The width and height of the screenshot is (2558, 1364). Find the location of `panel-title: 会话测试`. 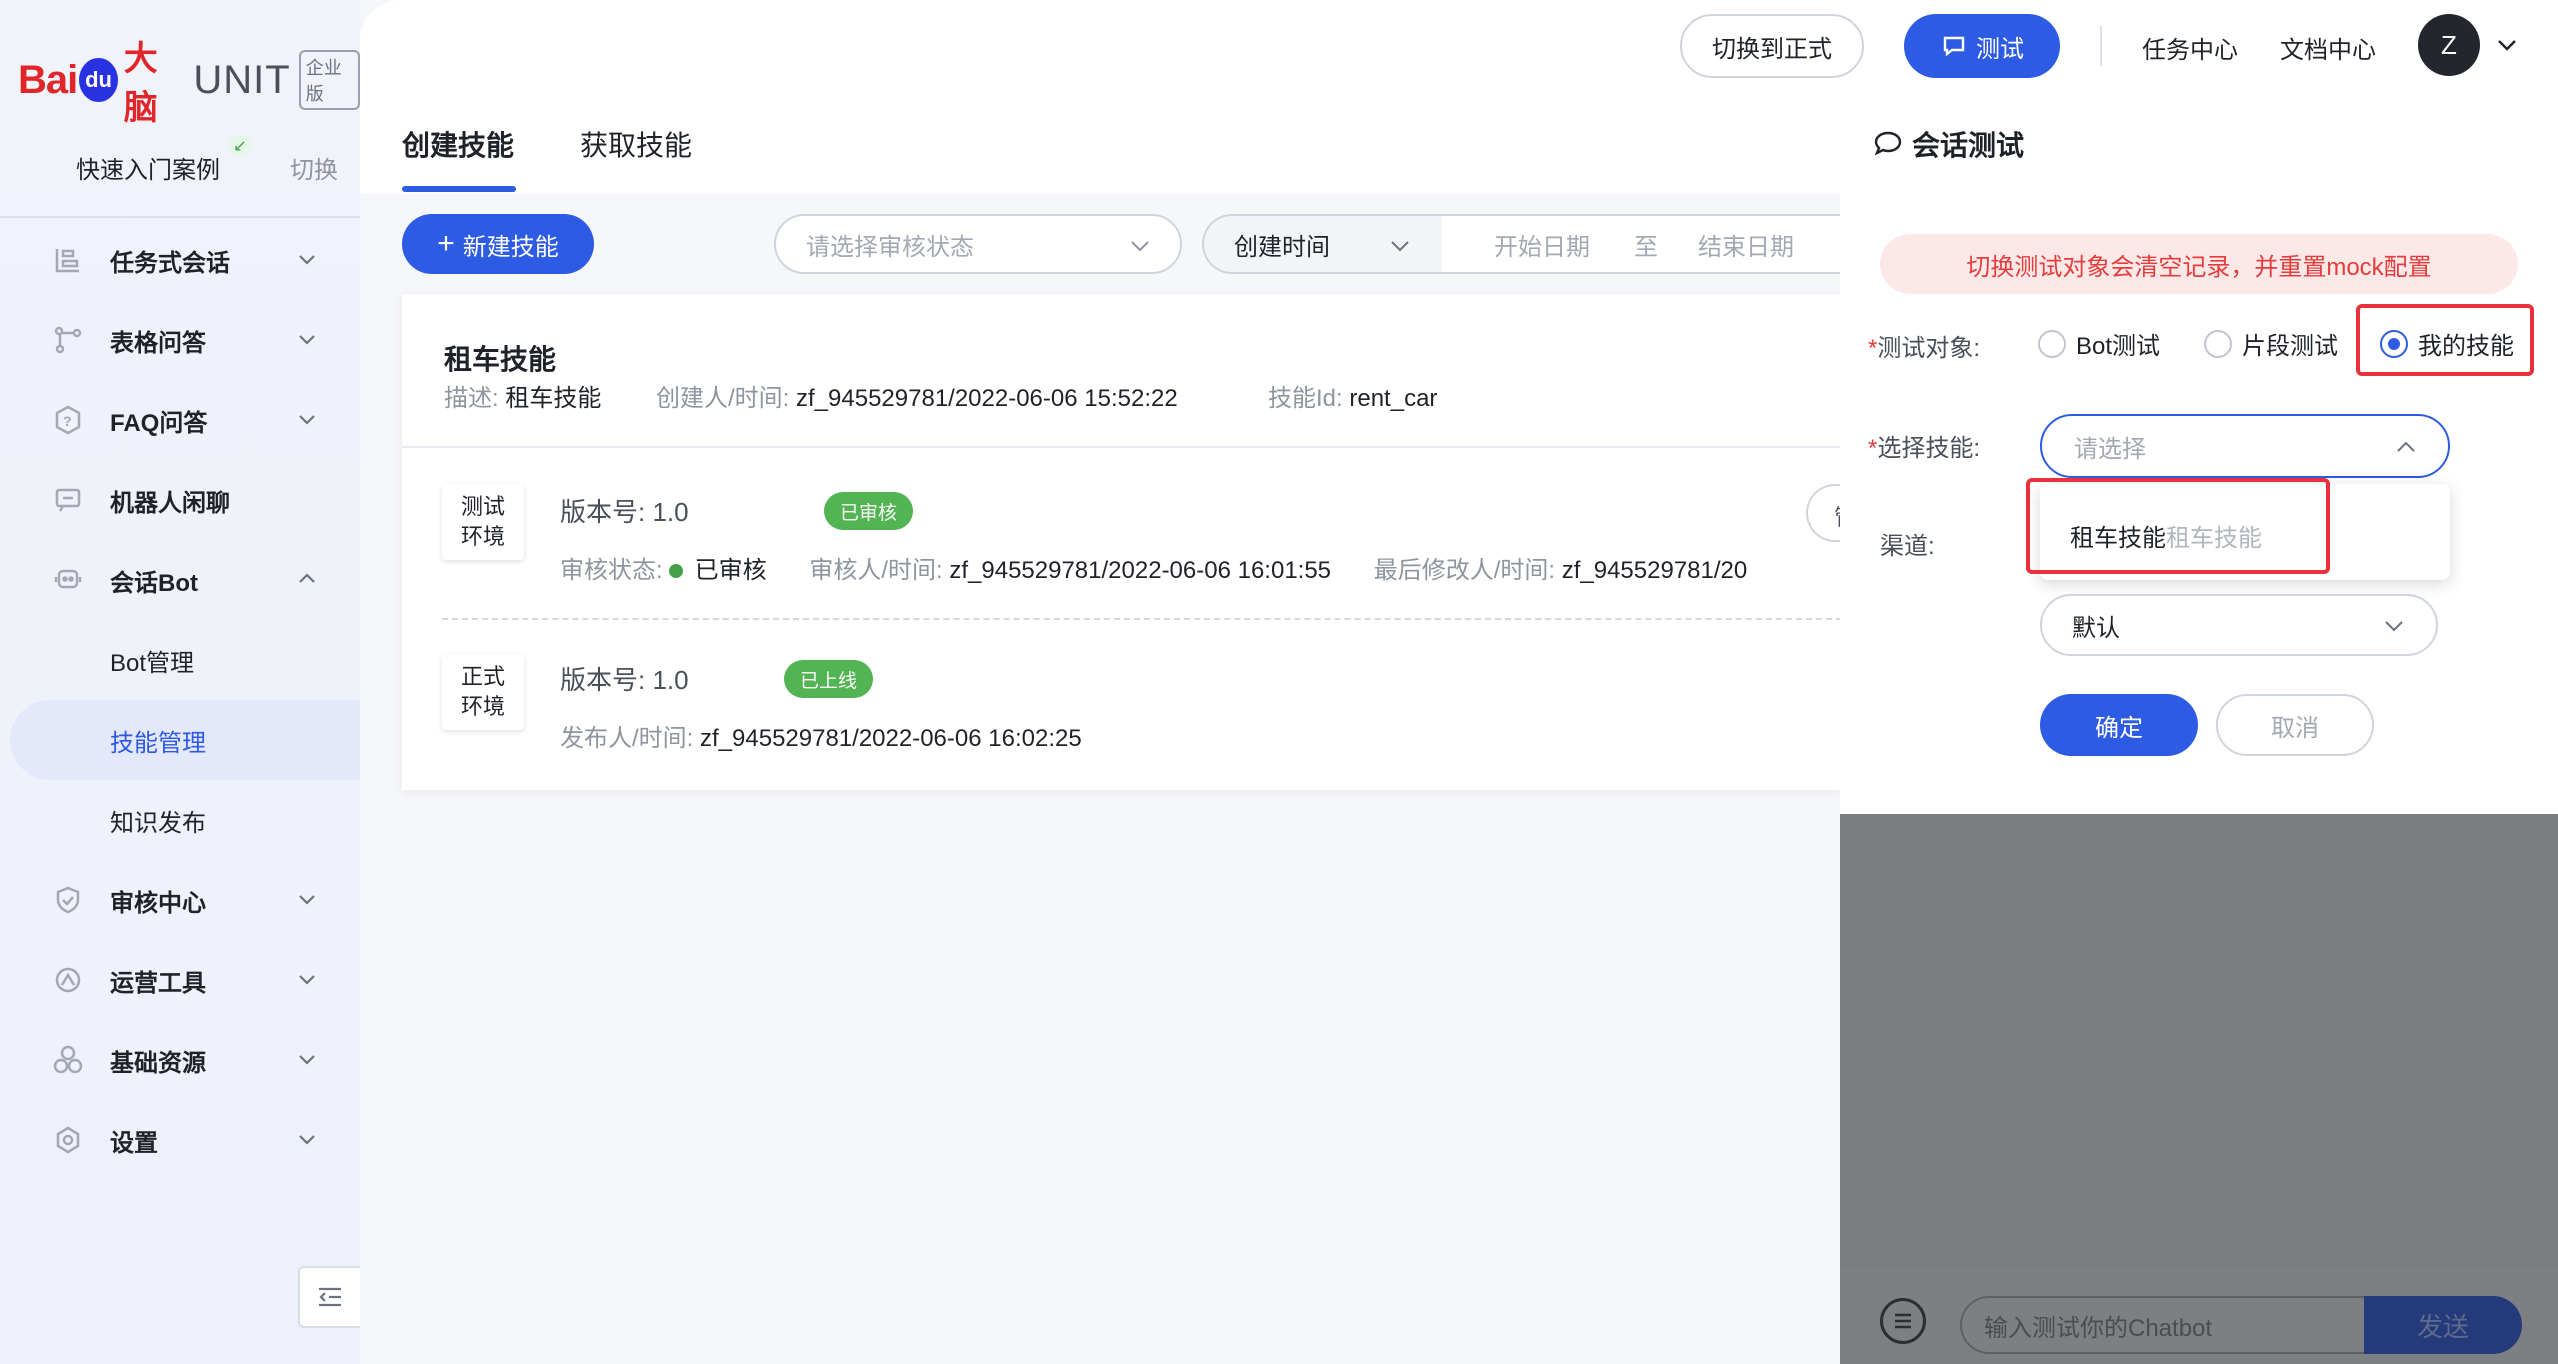

panel-title: 会话测试 is located at coordinates (1948, 144).